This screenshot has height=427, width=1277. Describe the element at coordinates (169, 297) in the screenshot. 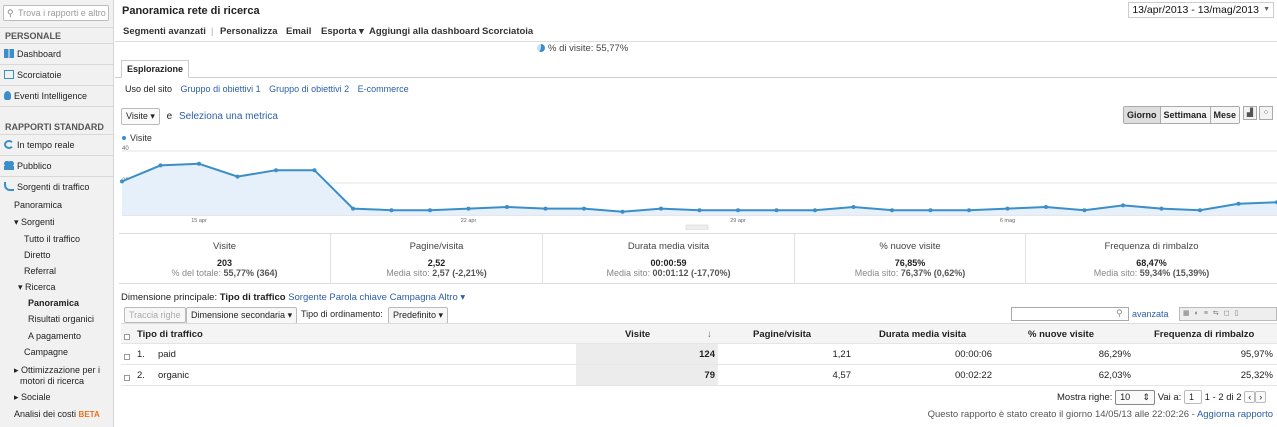

I see `primary-dimension-label: Dimensione principale:` at that location.